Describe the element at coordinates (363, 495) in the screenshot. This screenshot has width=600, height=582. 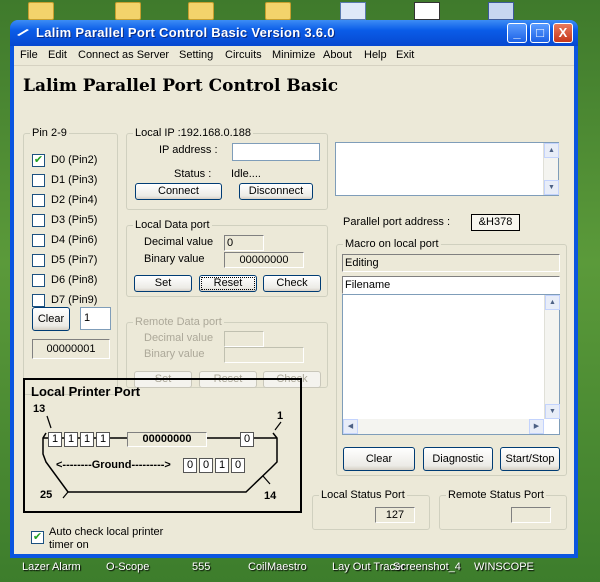
I see `local-status-group-label: Local Status Port` at that location.